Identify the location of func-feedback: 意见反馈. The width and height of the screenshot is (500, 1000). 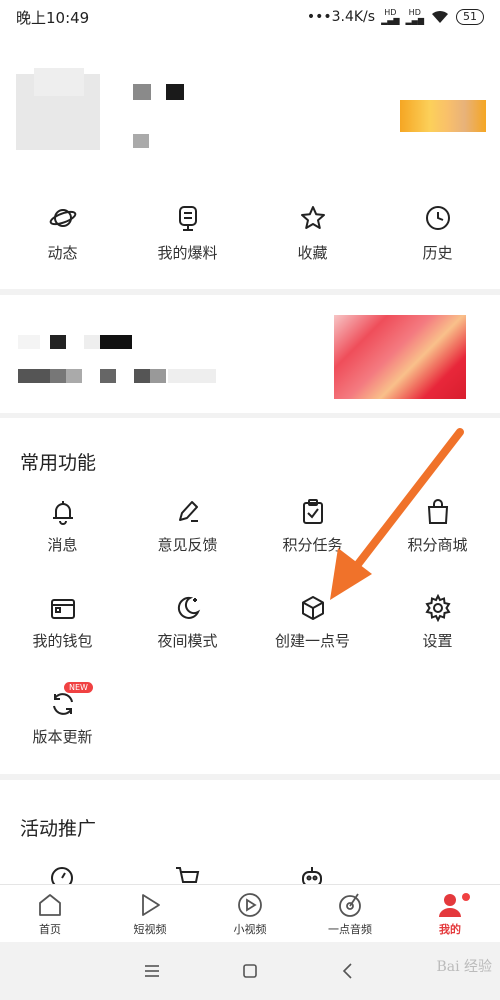
(187, 526).